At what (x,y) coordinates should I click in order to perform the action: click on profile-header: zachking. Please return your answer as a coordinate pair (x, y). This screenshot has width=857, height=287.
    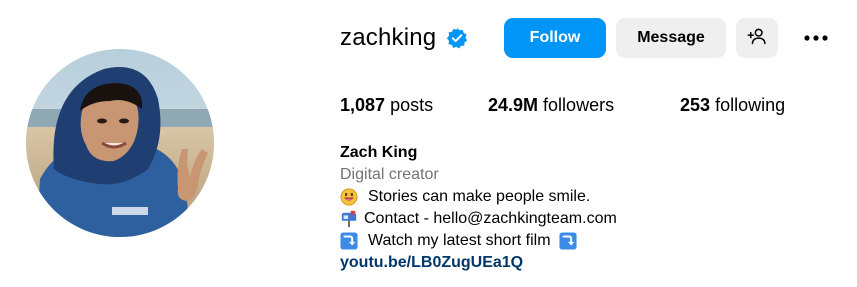
    Looking at the image, I should click on (404, 38).